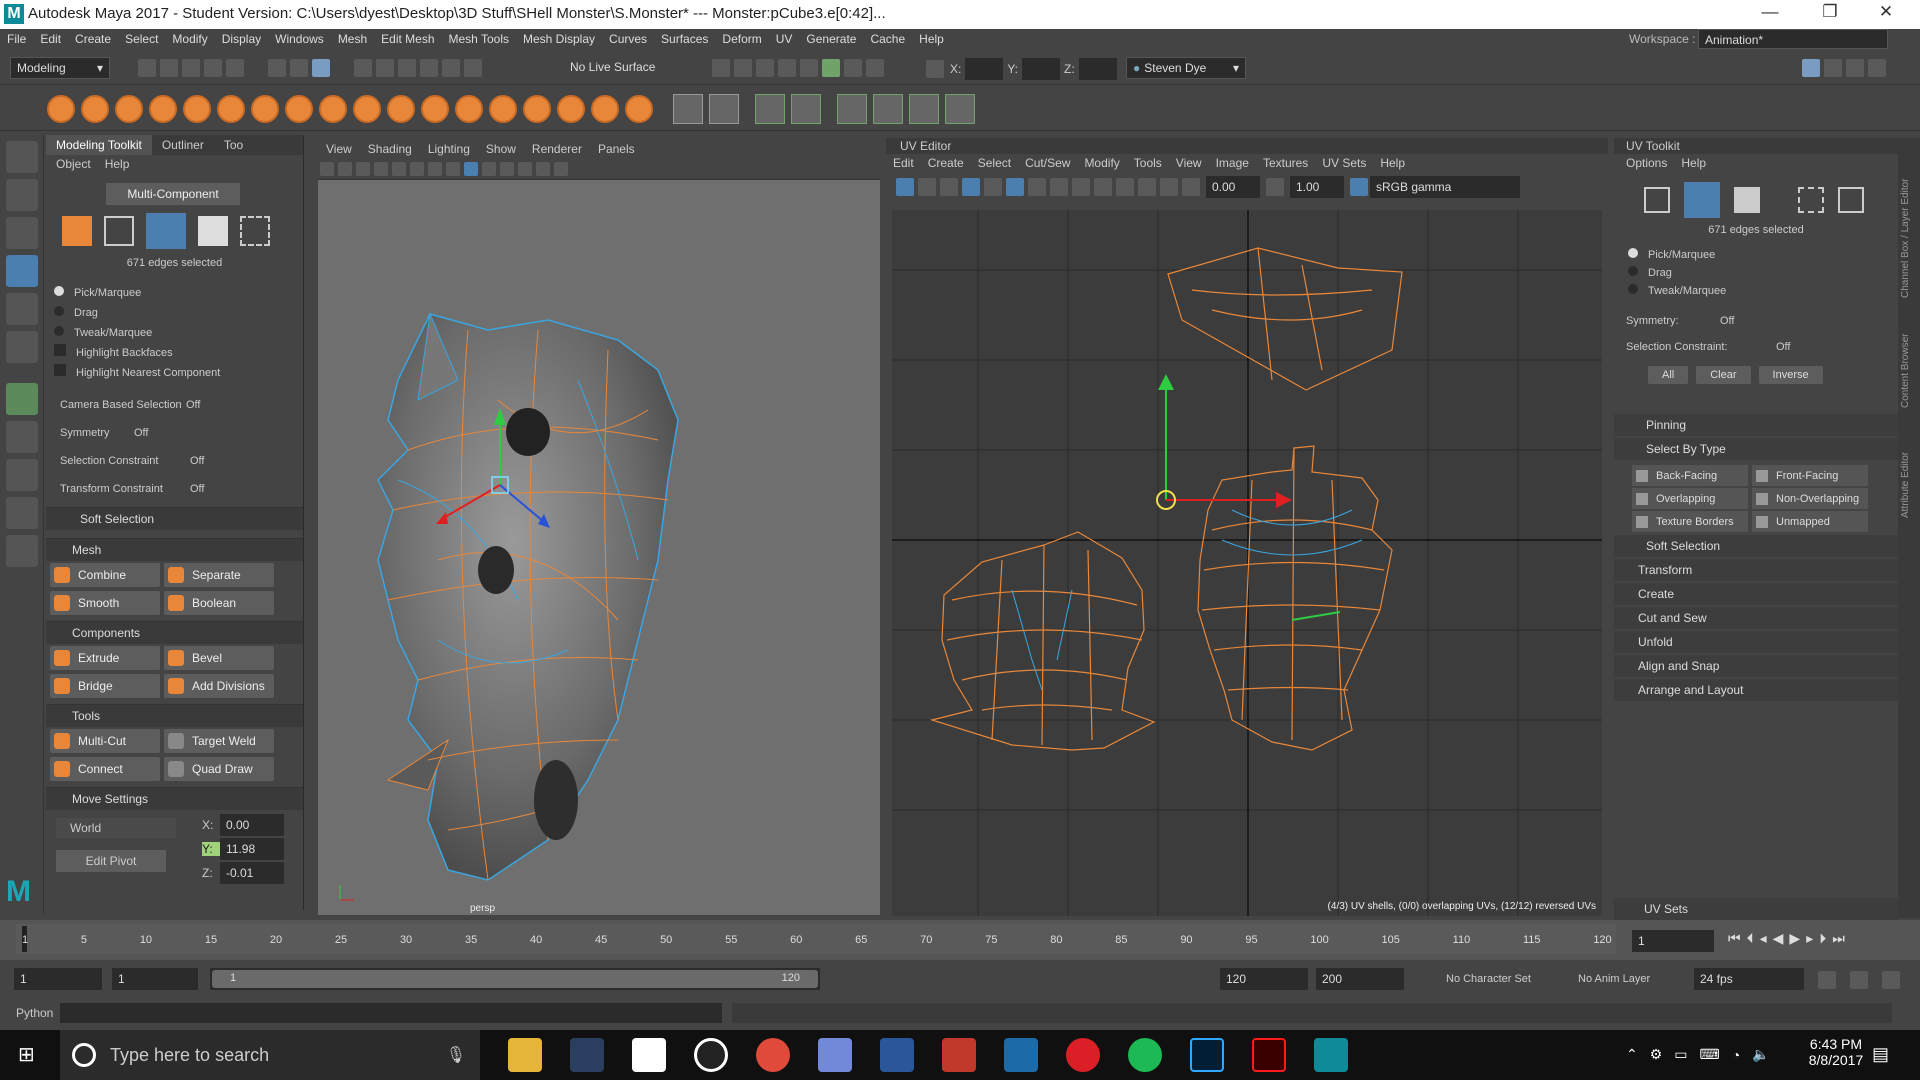 The width and height of the screenshot is (1920, 1080). Describe the element at coordinates (233, 145) in the screenshot. I see `tab-tool-settings: Too` at that location.